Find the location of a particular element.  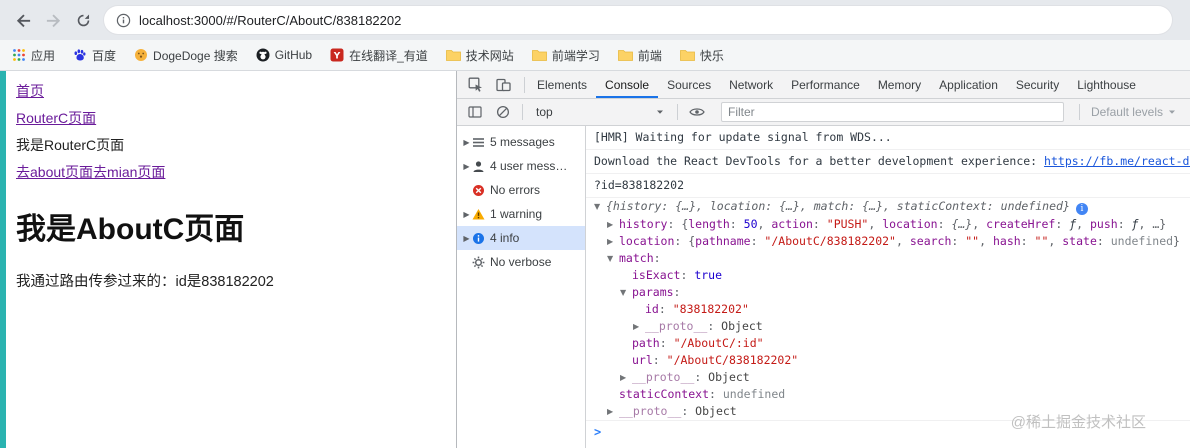

inspect-element-button is located at coordinates (475, 85).